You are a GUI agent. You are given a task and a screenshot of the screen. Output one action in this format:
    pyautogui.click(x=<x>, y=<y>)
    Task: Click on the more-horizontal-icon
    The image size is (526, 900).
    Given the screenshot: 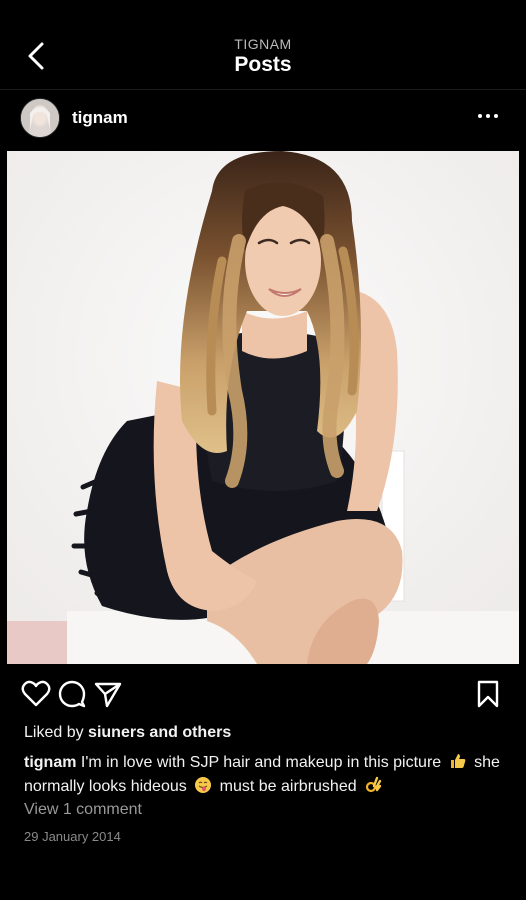 What is the action you would take?
    pyautogui.click(x=488, y=116)
    